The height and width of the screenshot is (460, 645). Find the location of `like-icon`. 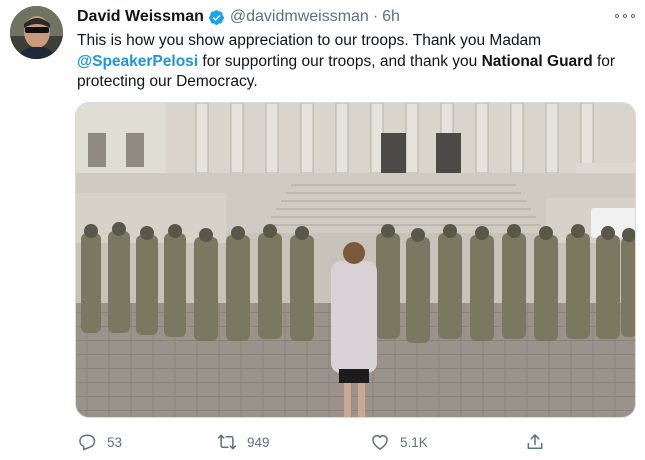

like-icon is located at coordinates (380, 442).